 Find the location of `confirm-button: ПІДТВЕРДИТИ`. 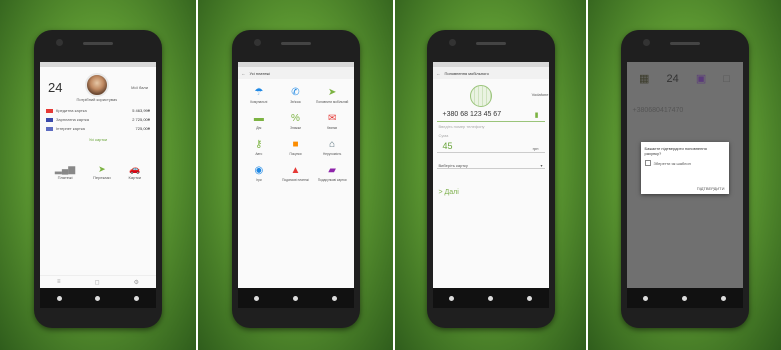

confirm-button: ПІДТВЕРДИТИ is located at coordinates (711, 188).